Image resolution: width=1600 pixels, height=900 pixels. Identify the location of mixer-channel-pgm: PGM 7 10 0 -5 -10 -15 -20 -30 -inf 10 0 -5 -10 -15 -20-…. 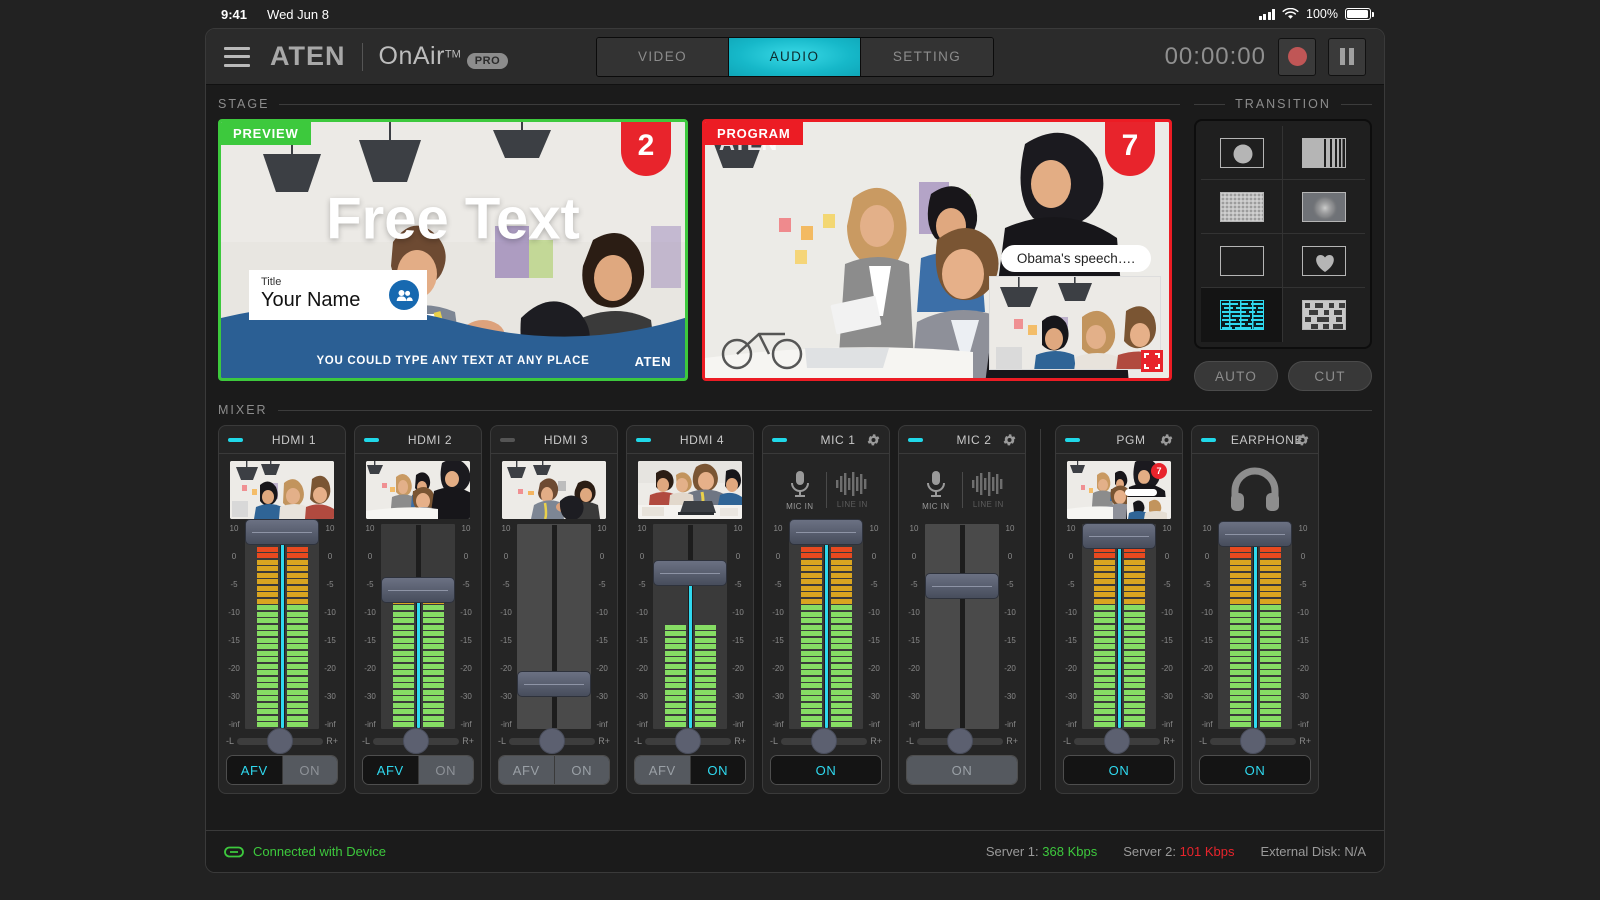
(1119, 609).